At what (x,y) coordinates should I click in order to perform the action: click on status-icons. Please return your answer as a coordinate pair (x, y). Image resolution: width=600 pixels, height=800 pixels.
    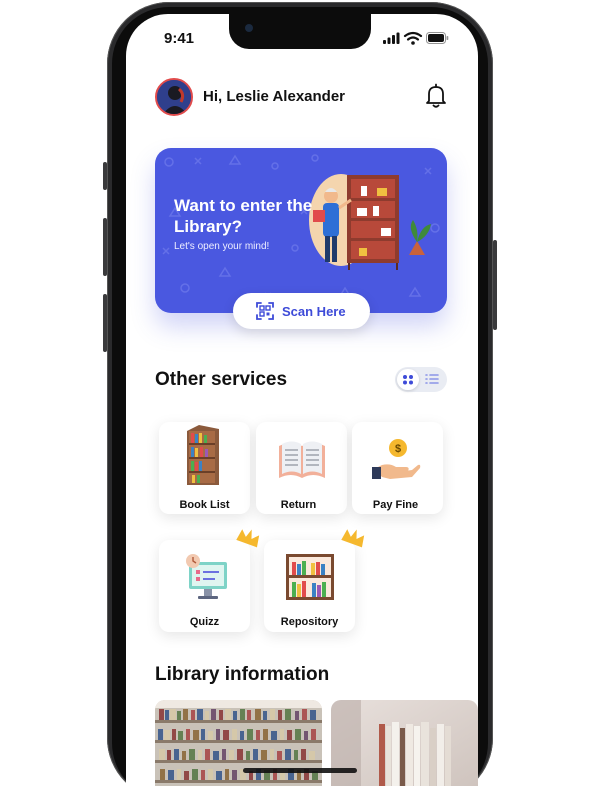
    Looking at the image, I should click on (416, 38).